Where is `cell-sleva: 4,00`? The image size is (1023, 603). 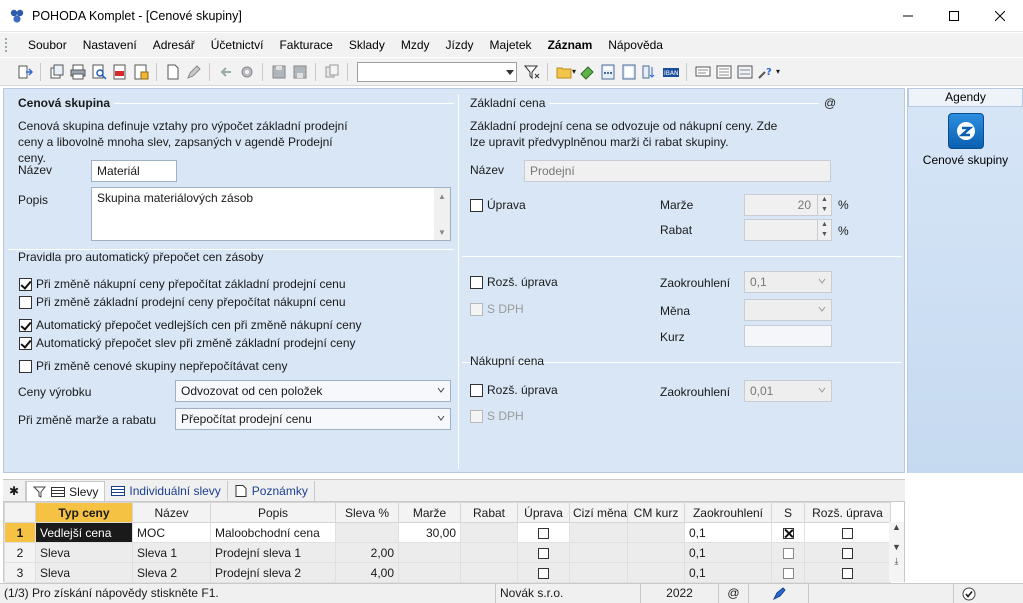
cell-sleva: 4,00 is located at coordinates (367, 572).